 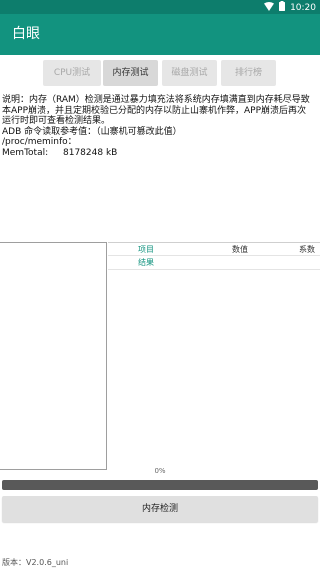 What do you see at coordinates (160, 34) in the screenshot?
I see `app-bar: 白眼` at bounding box center [160, 34].